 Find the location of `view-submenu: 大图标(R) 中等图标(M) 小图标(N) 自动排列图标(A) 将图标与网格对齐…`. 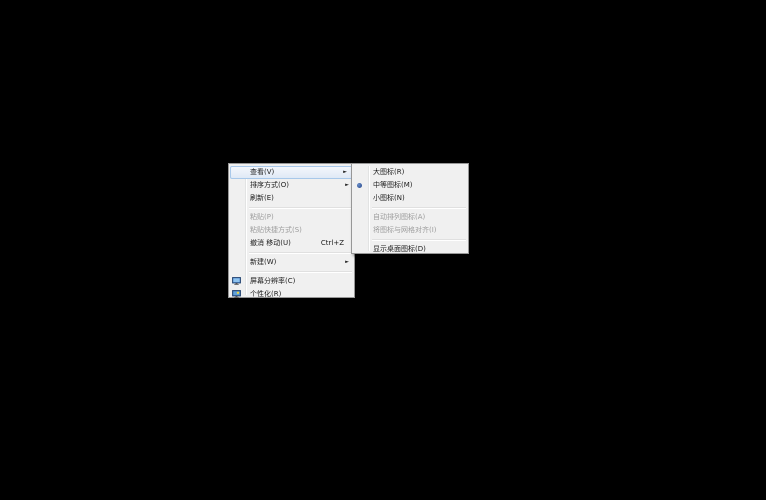

view-submenu: 大图标(R) 中等图标(M) 小图标(N) 自动排列图标(A) 将图标与网格对齐… is located at coordinates (410, 208).